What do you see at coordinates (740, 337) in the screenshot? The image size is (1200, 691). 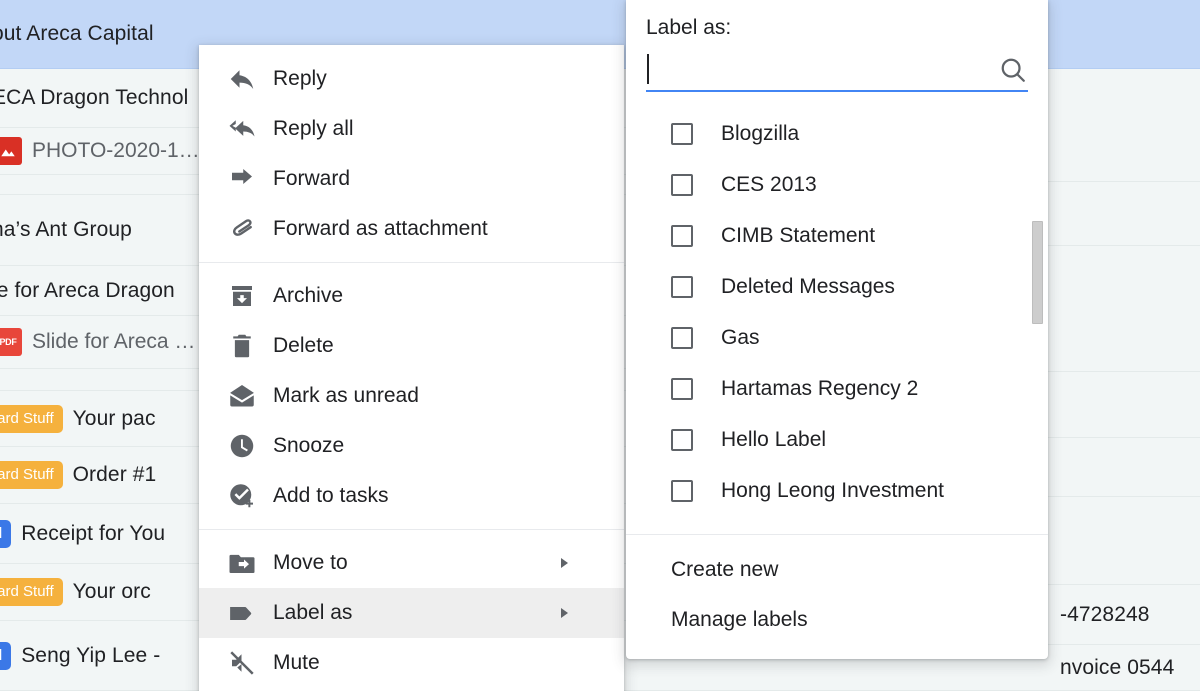 I see `label-list-item-name: Gas` at bounding box center [740, 337].